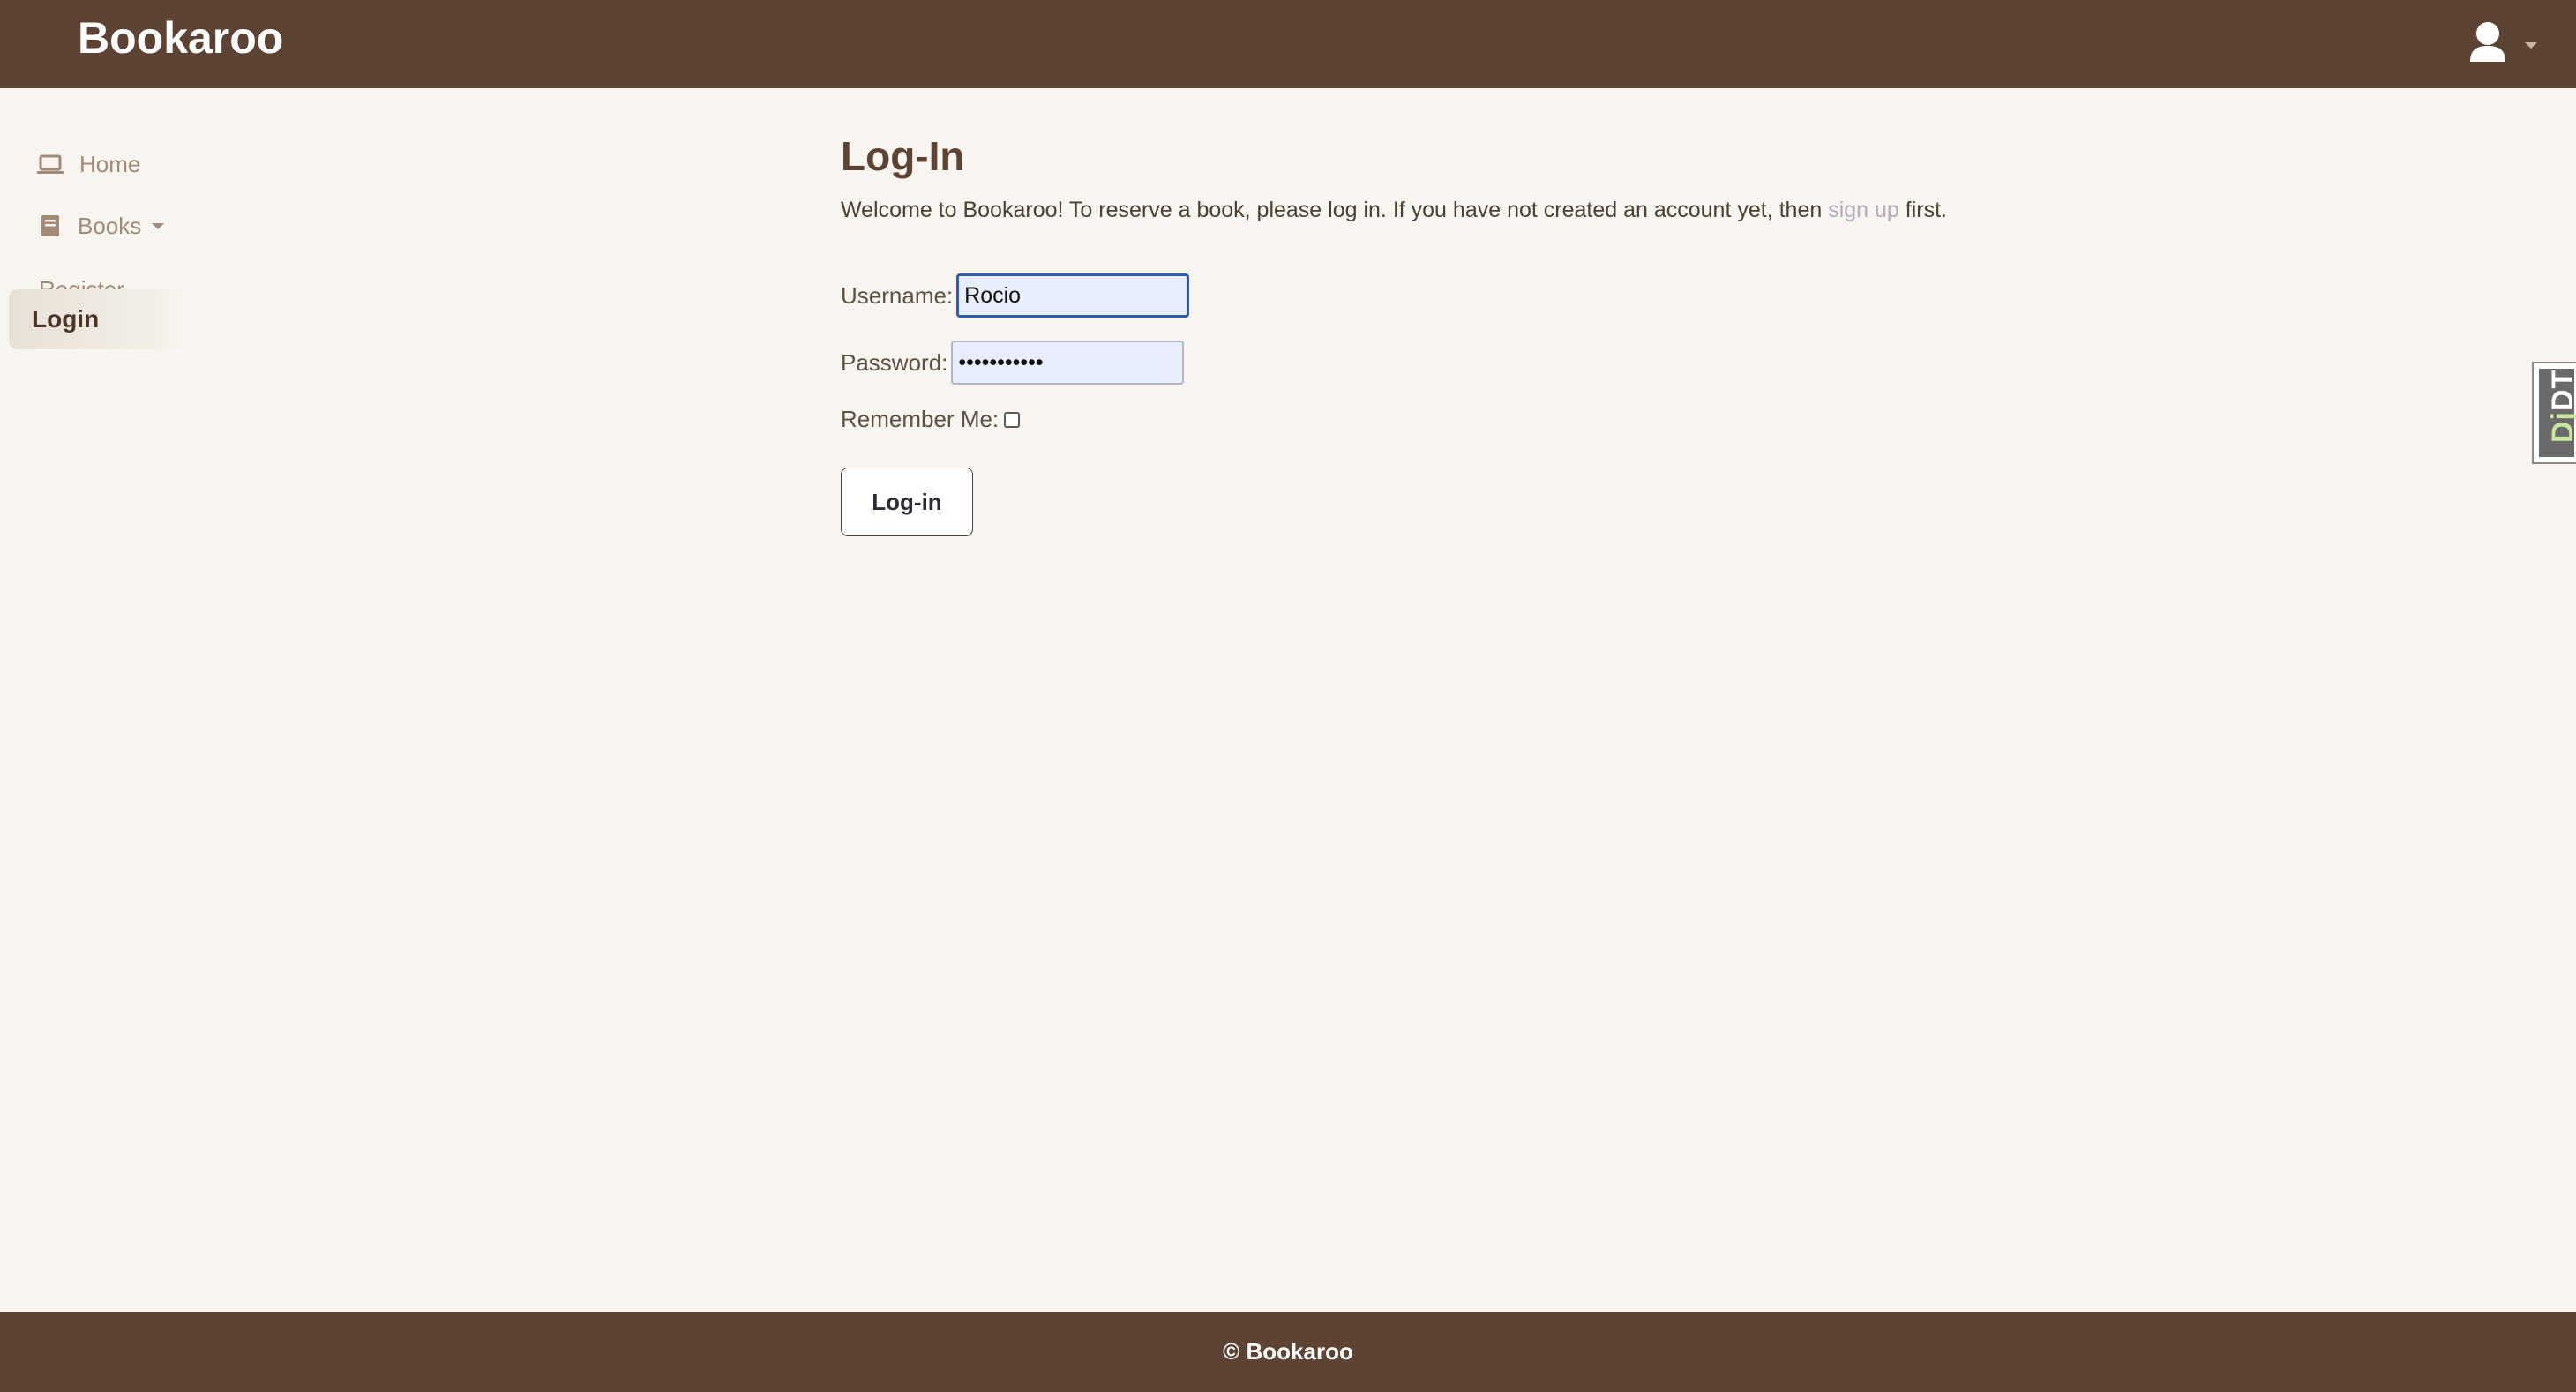  I want to click on sidebar-item-home: Home, so click(97, 164).